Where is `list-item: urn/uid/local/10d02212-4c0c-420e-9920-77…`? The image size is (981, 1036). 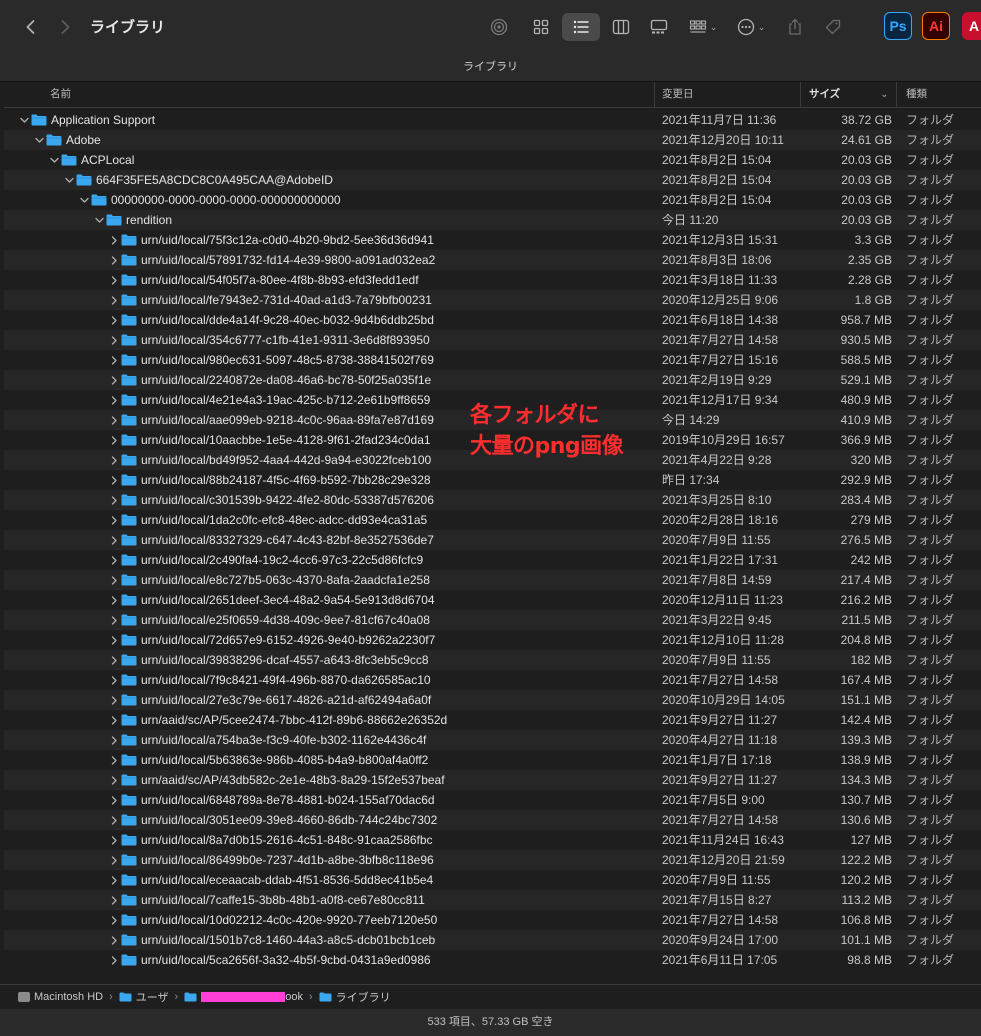
list-item: urn/uid/local/10d02212-4c0c-420e-9920-77… is located at coordinates (492, 920).